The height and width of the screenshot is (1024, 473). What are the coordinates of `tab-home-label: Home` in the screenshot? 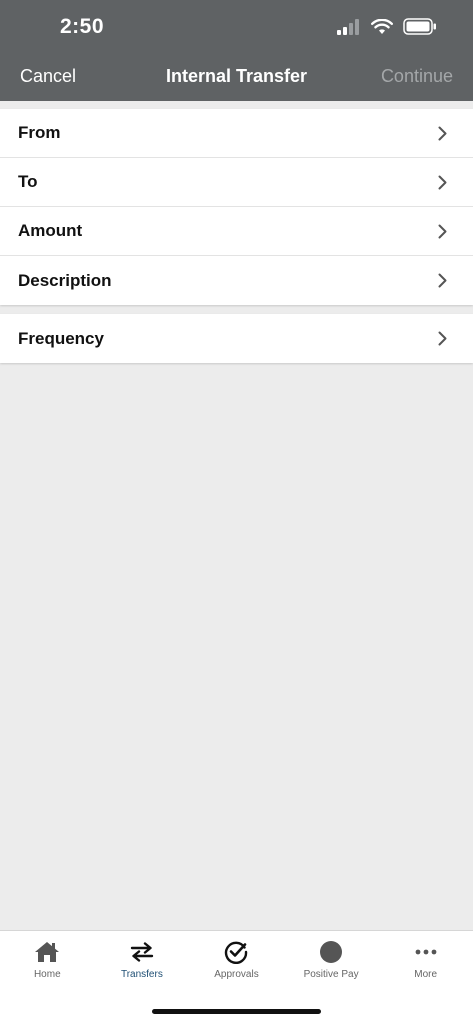 It's located at (47, 974).